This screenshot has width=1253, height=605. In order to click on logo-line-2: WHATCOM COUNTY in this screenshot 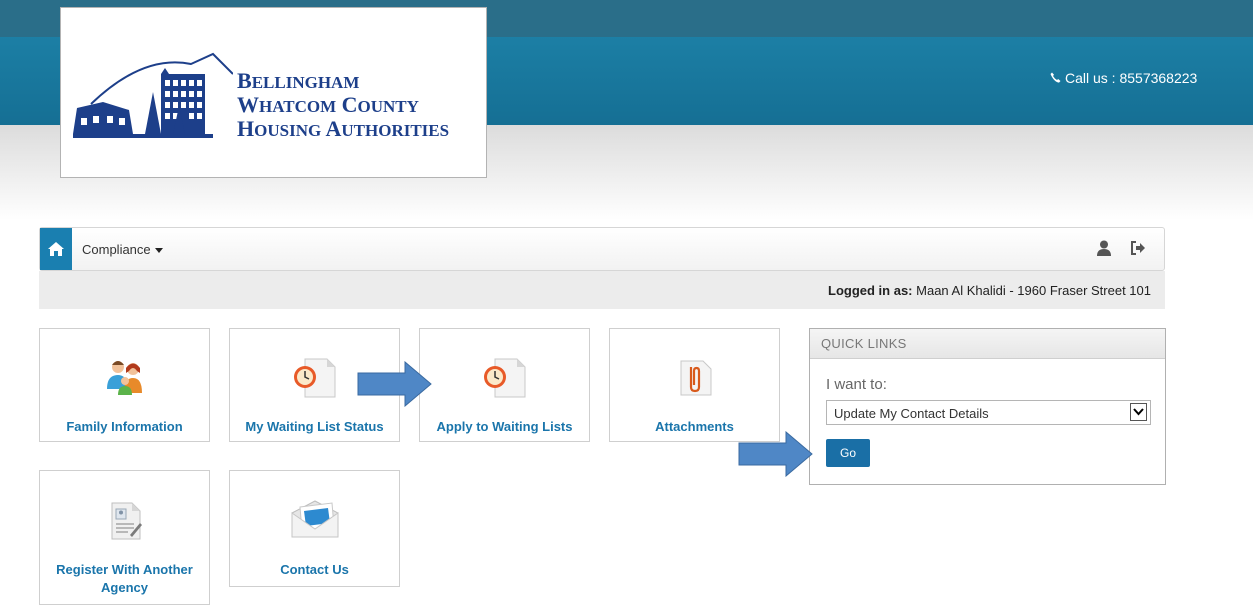, I will do `click(328, 104)`.